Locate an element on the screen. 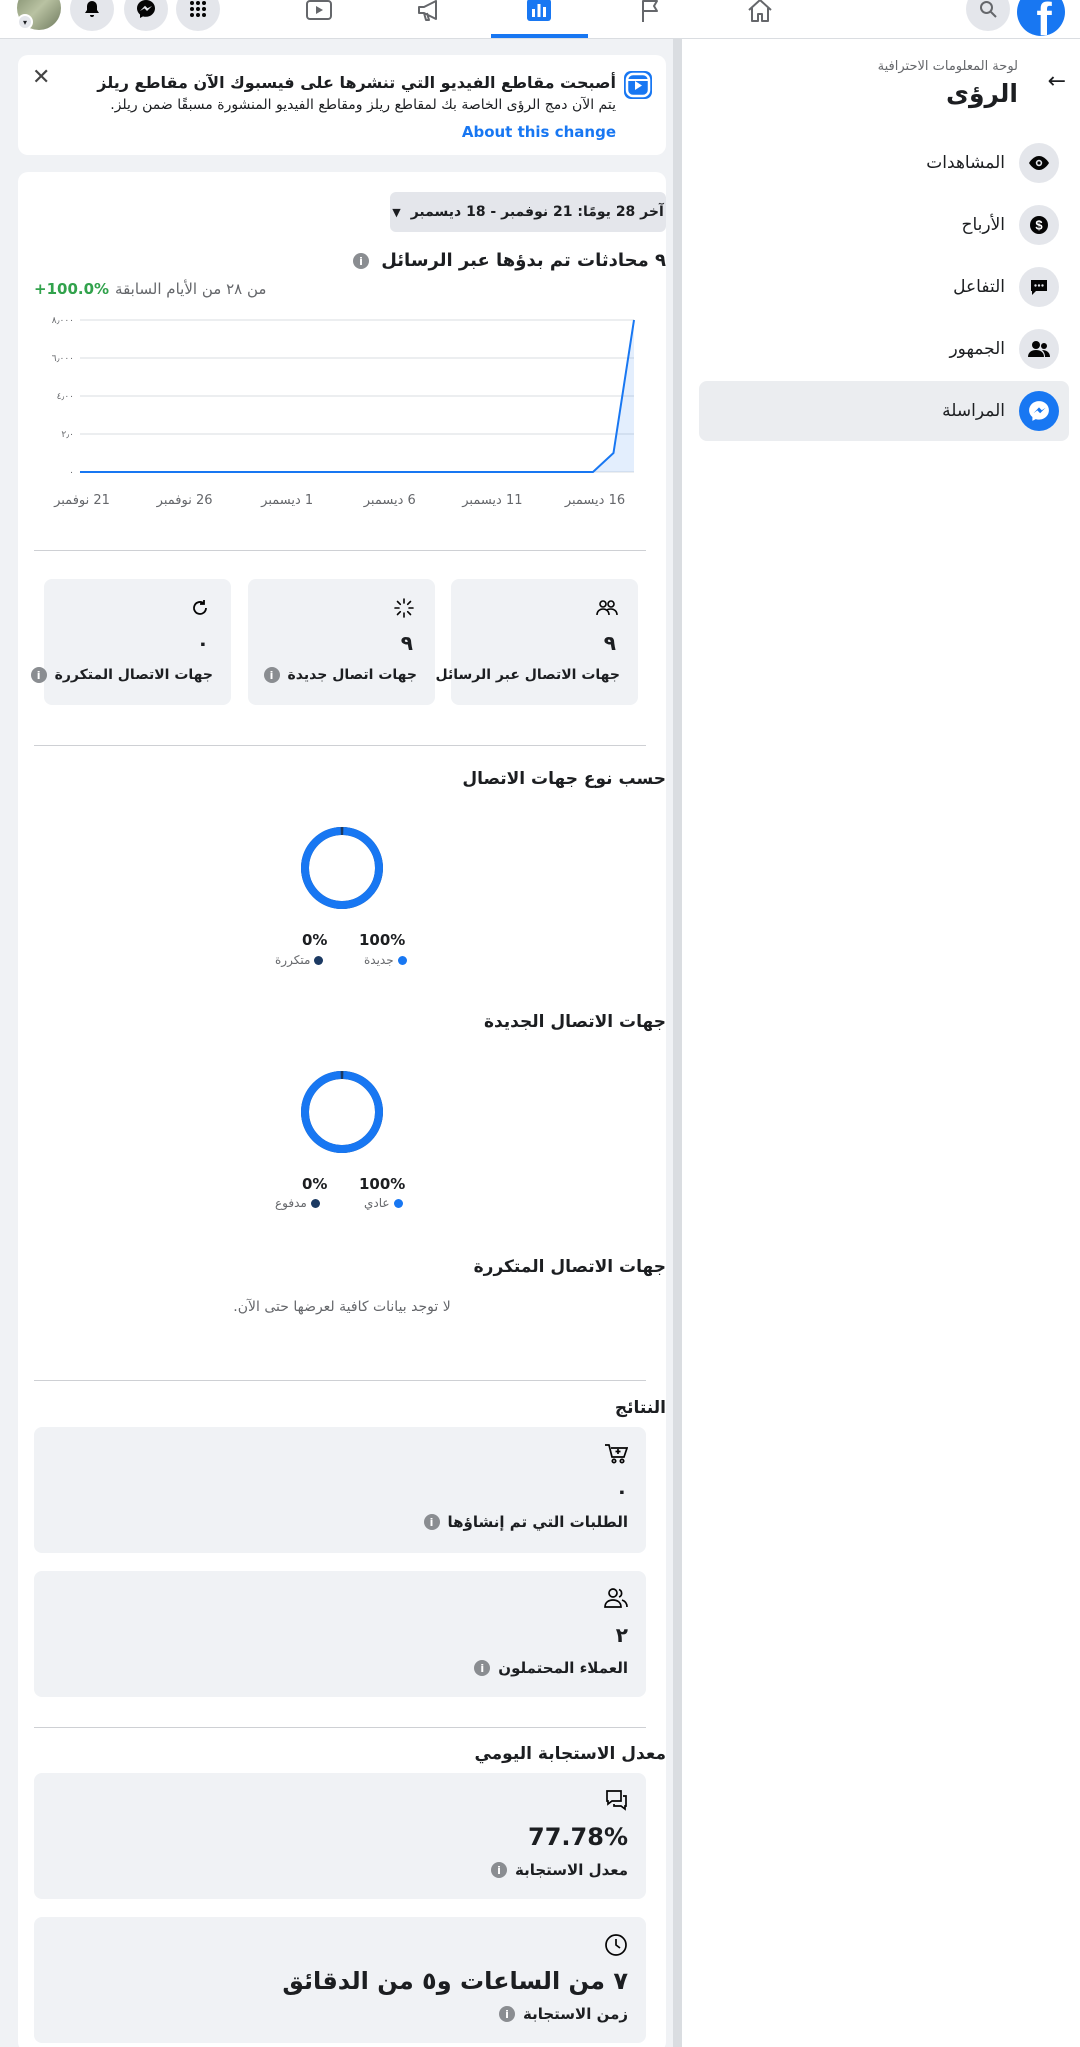  sidebar-item-engagement: التفاعل is located at coordinates (884, 287).